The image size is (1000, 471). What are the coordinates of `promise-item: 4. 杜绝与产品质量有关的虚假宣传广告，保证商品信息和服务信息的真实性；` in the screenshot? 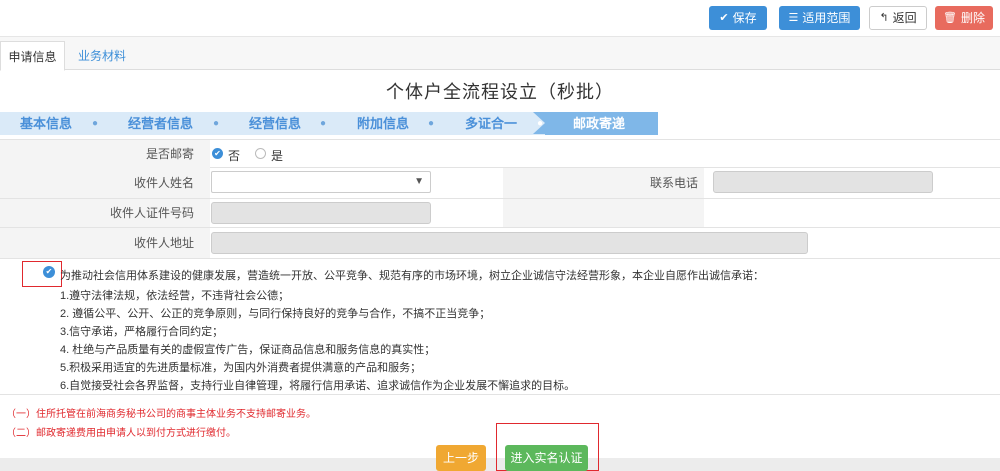 It's located at (248, 350).